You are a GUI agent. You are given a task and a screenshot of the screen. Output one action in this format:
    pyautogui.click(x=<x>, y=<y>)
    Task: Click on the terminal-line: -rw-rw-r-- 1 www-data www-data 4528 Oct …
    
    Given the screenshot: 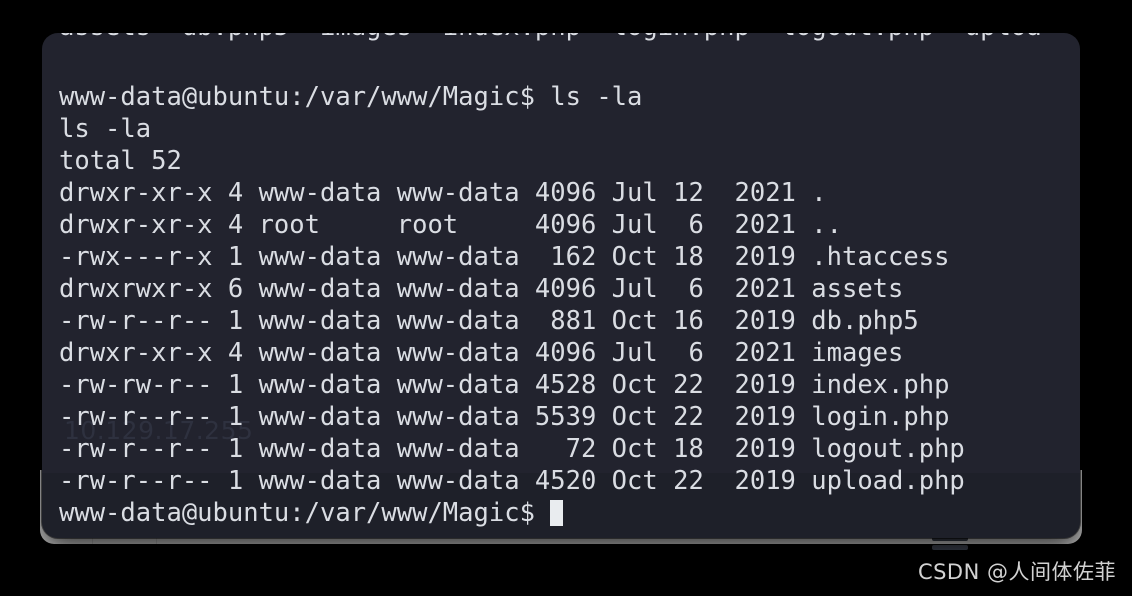 What is the action you would take?
    pyautogui.click(x=504, y=385)
    